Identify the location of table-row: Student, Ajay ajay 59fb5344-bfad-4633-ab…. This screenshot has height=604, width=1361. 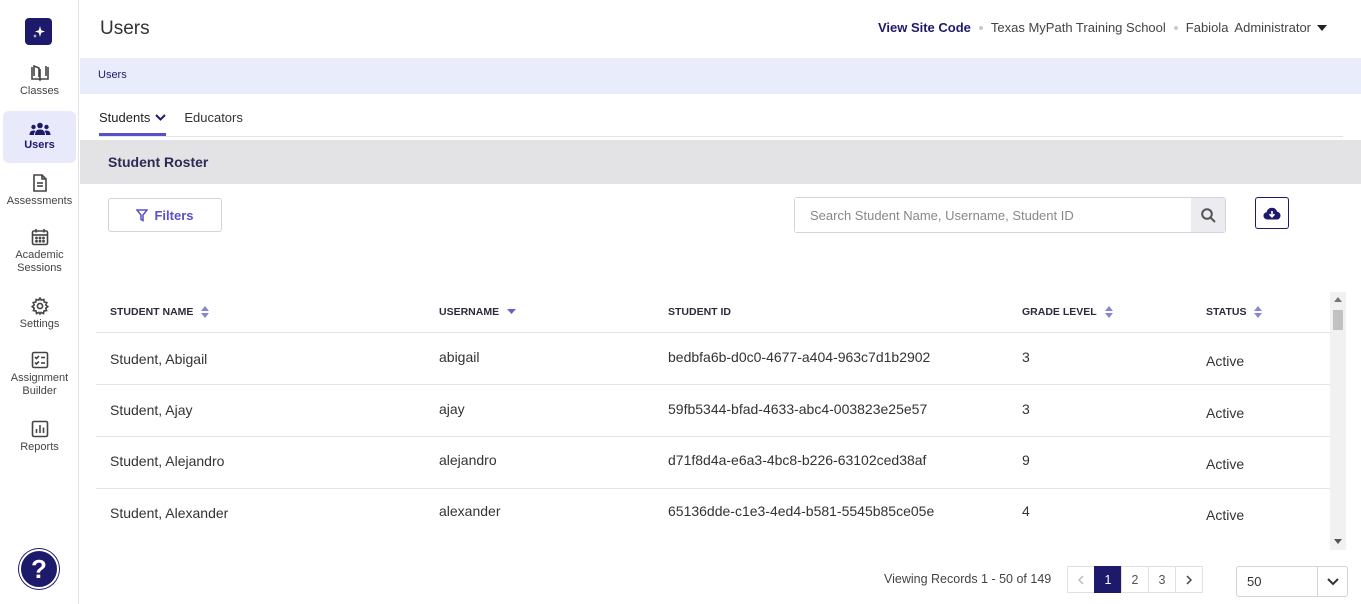
(713, 411).